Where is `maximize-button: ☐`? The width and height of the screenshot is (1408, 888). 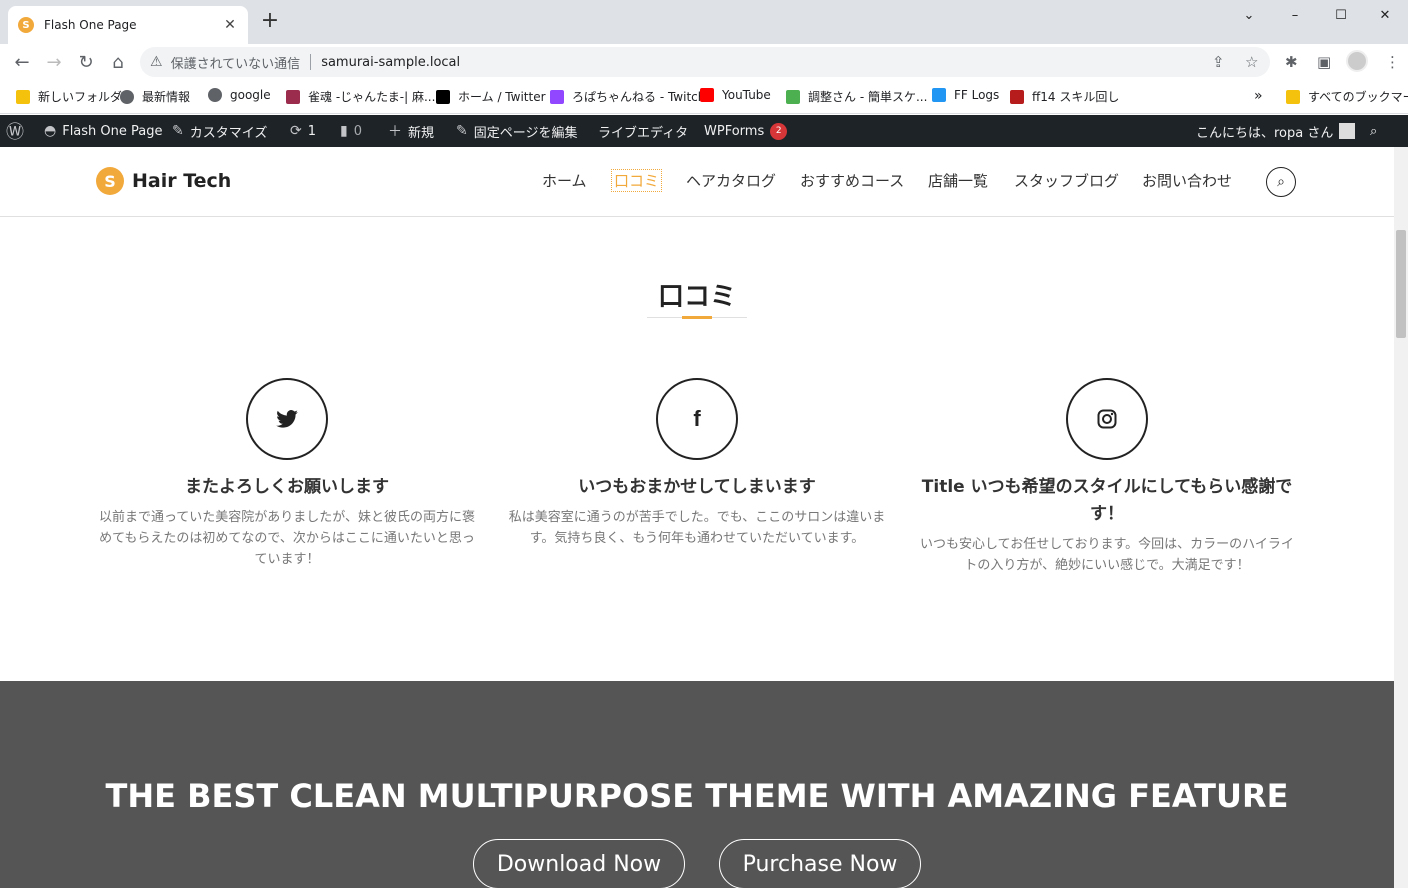 maximize-button: ☐ is located at coordinates (1341, 15).